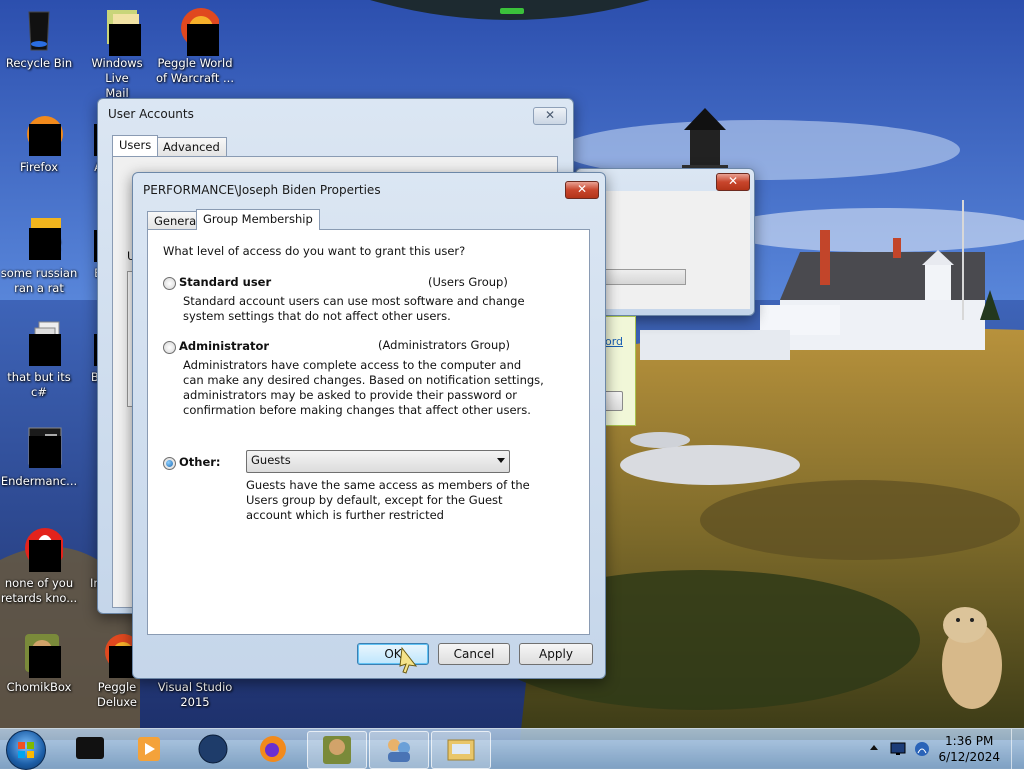  I want to click on standard-user-label: Standard user, so click(225, 282).